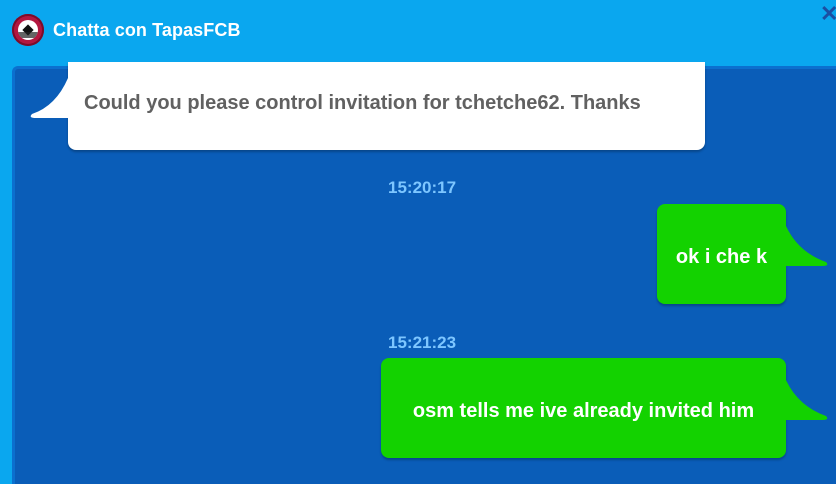 This screenshot has width=836, height=484. What do you see at coordinates (721, 257) in the screenshot?
I see `message-text: ok i che k` at bounding box center [721, 257].